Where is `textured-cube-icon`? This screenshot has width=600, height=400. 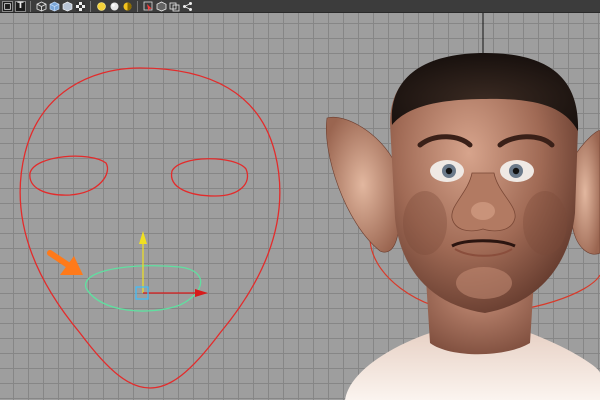
textured-cube-icon is located at coordinates (67, 6).